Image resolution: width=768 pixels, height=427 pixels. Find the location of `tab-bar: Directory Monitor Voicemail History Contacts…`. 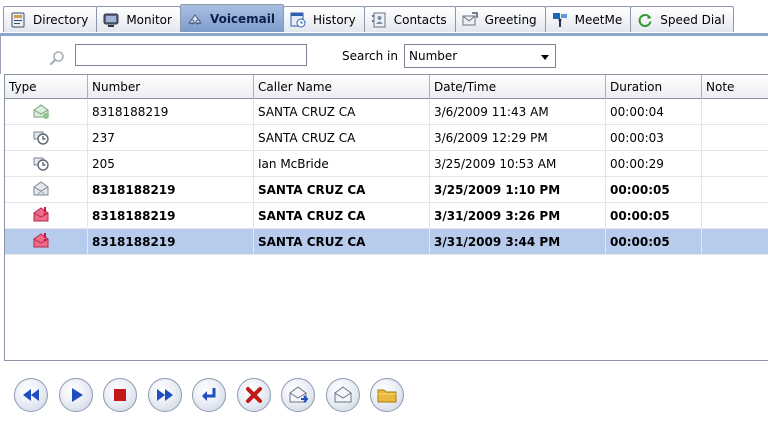

tab-bar: Directory Monitor Voicemail History Contacts… is located at coordinates (384, 18).